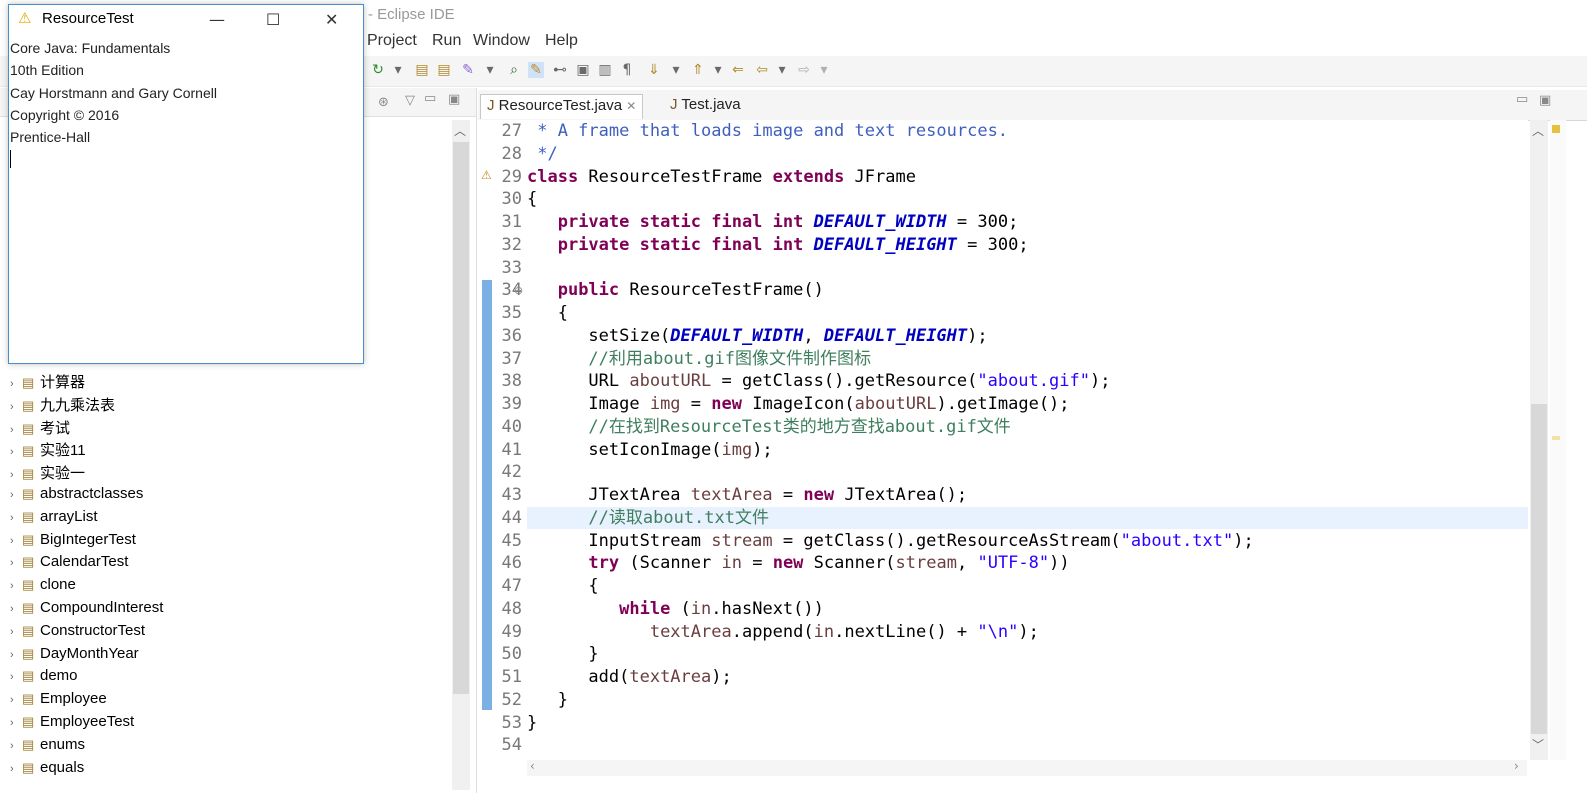 This screenshot has width=1587, height=793. Describe the element at coordinates (454, 99) in the screenshot. I see `maximize-icon: ▣` at that location.